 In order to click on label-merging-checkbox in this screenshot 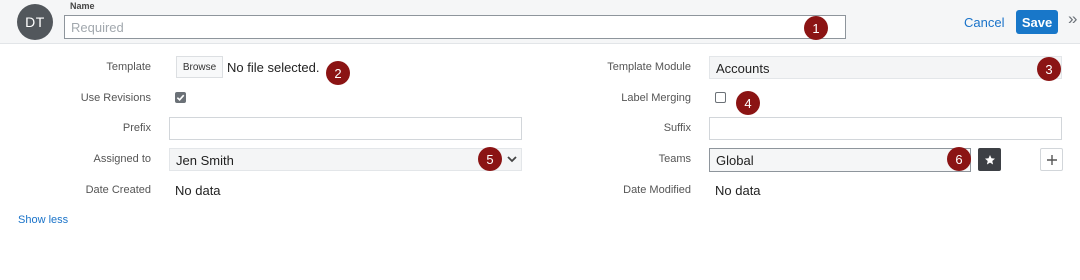, I will do `click(720, 97)`.